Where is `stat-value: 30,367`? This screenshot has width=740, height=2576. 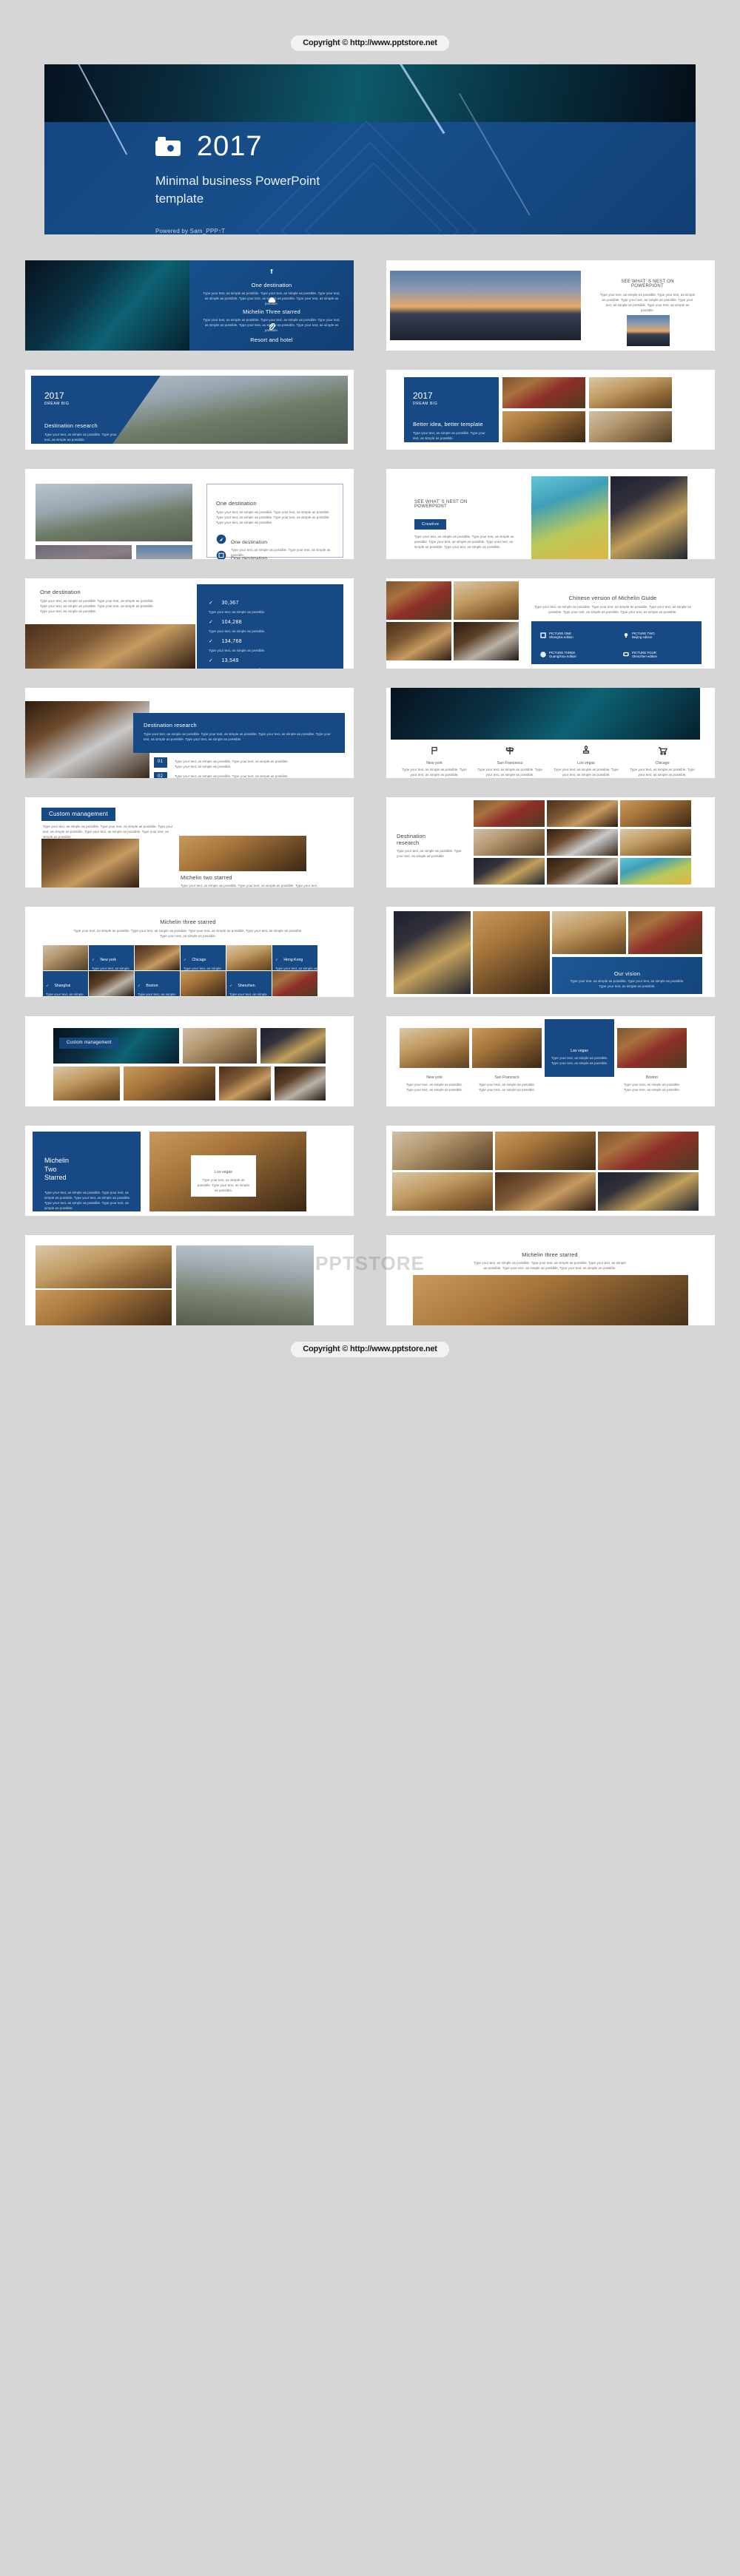 stat-value: 30,367 is located at coordinates (230, 603).